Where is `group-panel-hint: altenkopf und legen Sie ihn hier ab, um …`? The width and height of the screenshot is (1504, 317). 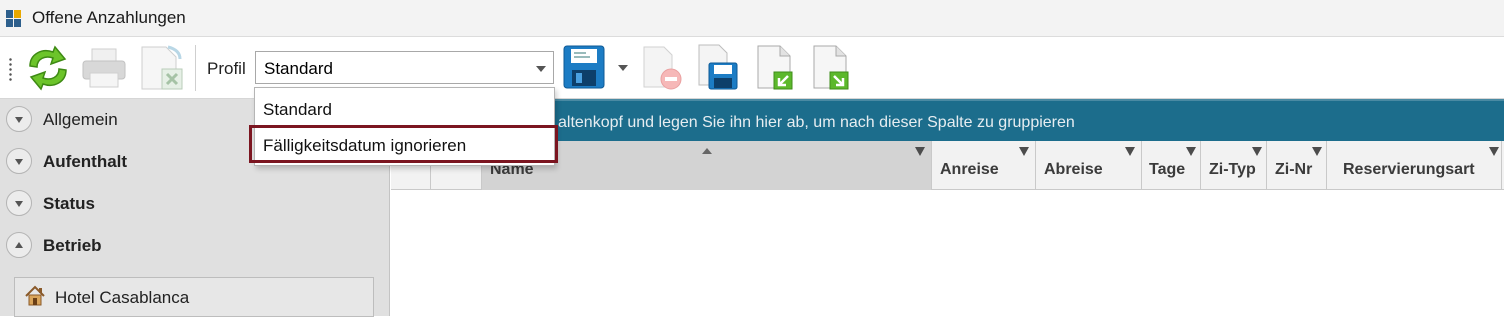 group-panel-hint: altenkopf und legen Sie ihn hier ab, um … is located at coordinates (816, 122).